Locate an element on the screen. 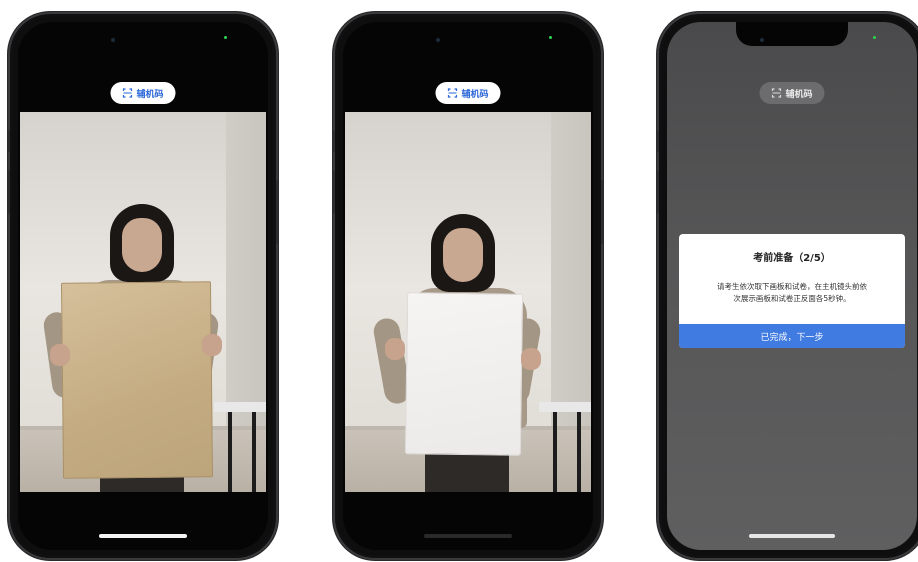 Image resolution: width=918 pixels, height=562 pixels. phone-notch is located at coordinates (792, 34).